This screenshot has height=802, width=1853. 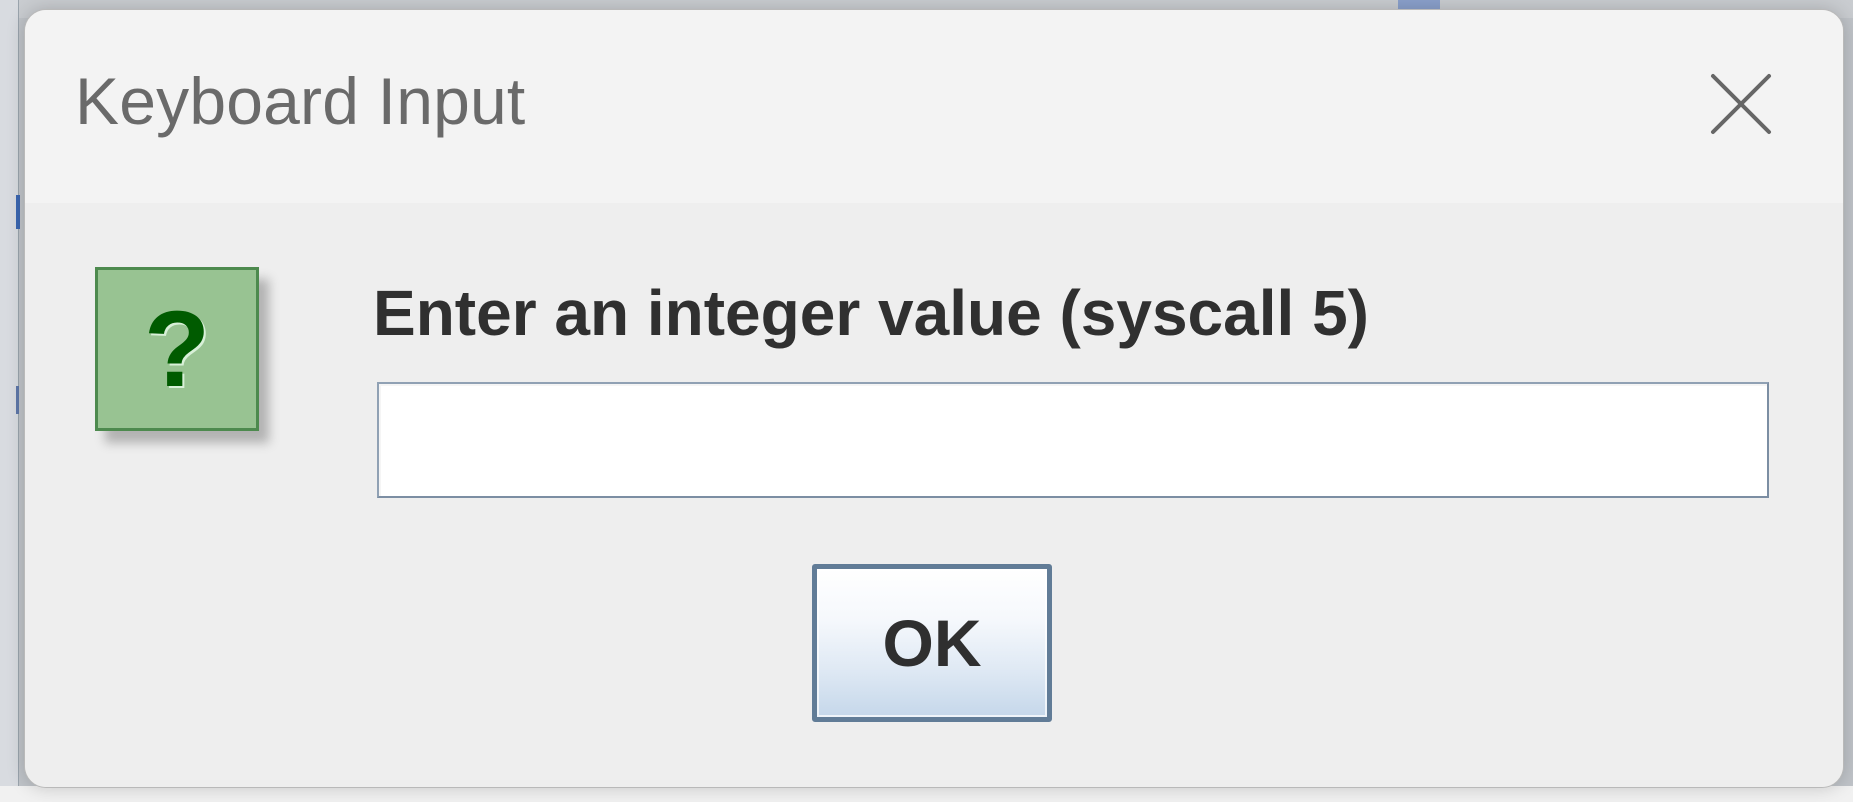 I want to click on integer-input-field, so click(x=1073, y=440).